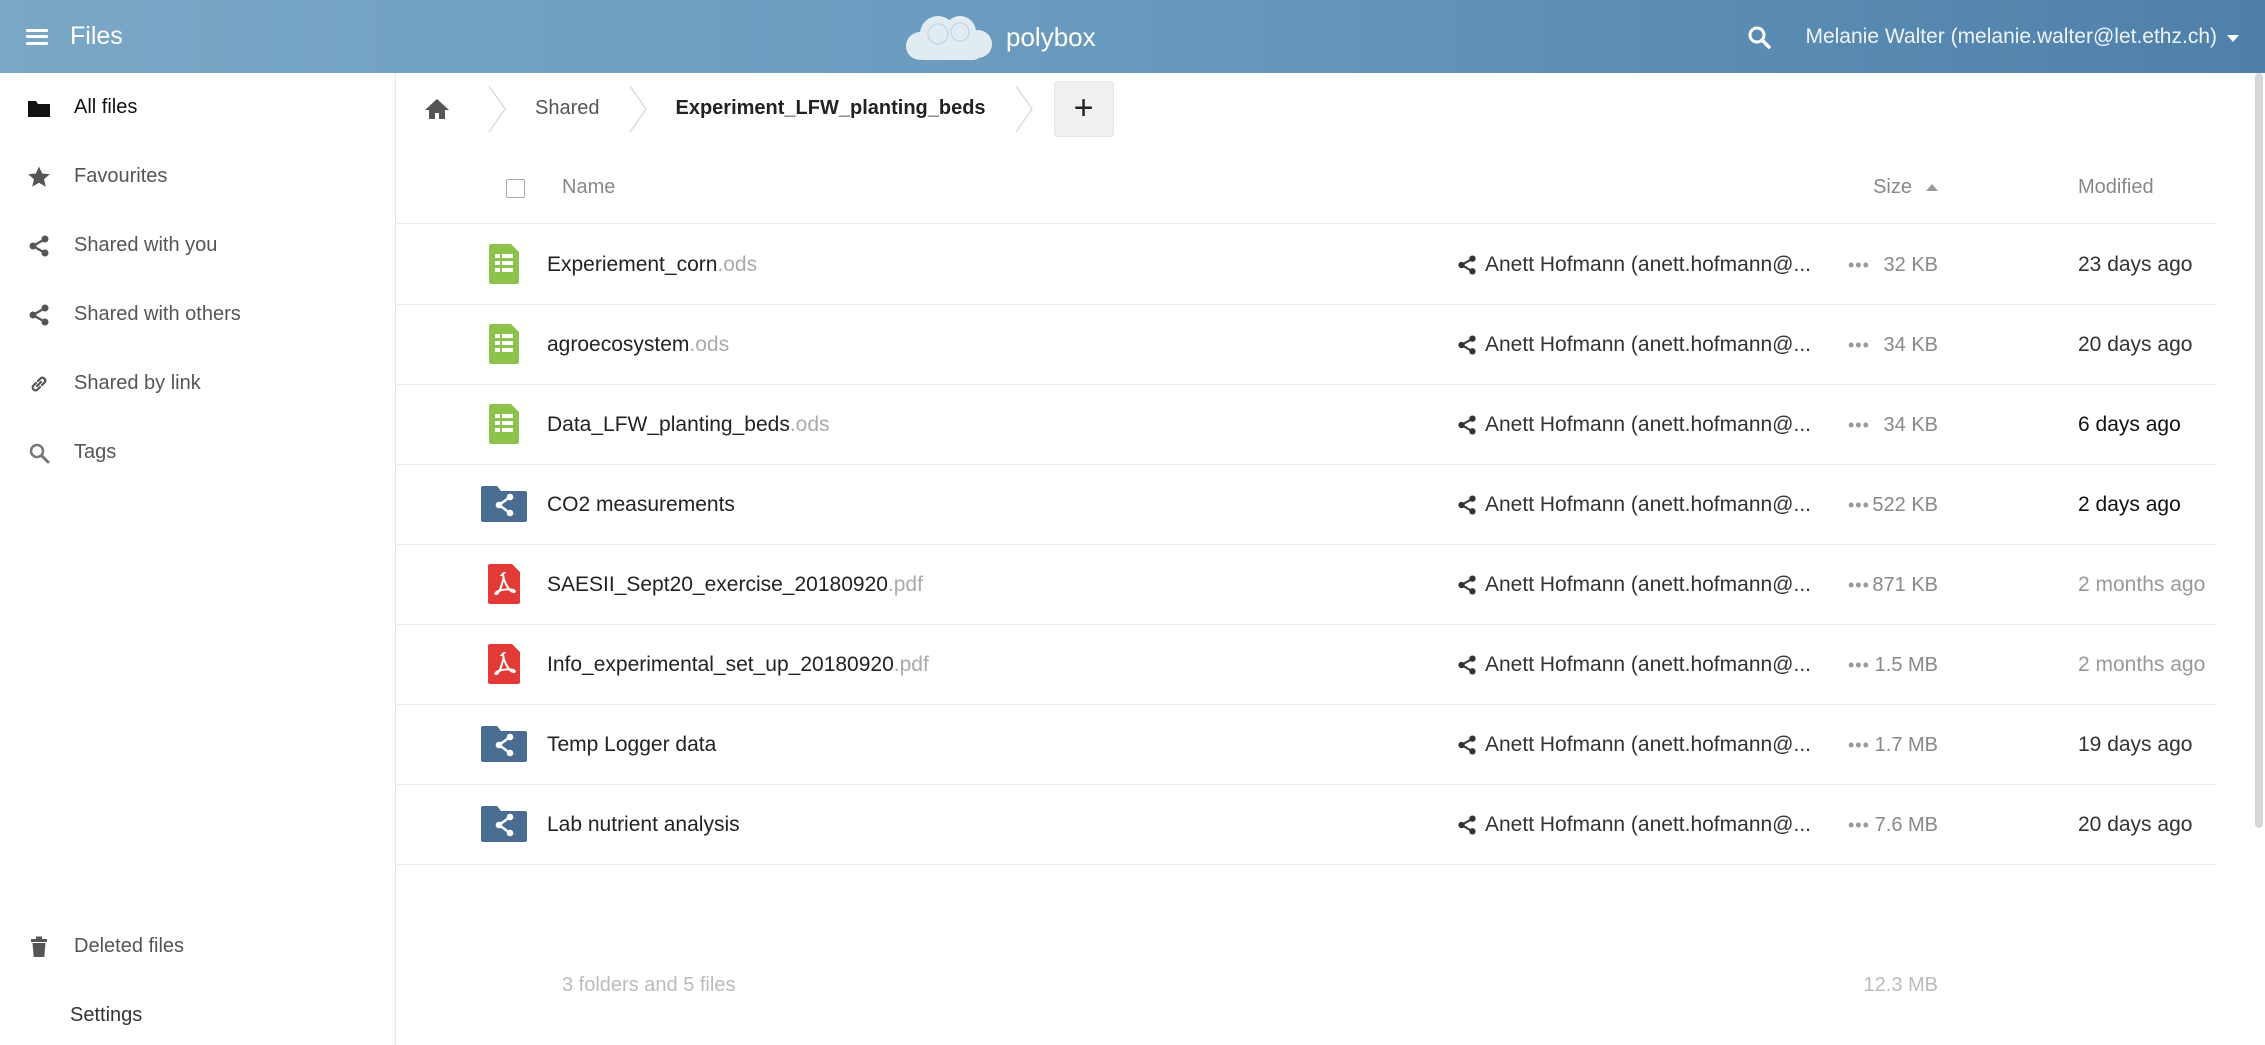 This screenshot has width=2265, height=1045. What do you see at coordinates (1905, 505) in the screenshot?
I see `file-size: 522 KB` at bounding box center [1905, 505].